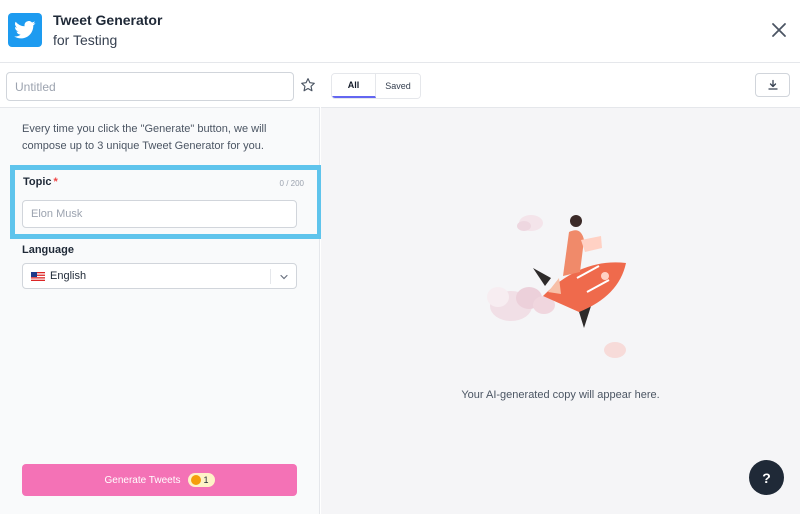  I want to click on us-flag-icon, so click(38, 276).